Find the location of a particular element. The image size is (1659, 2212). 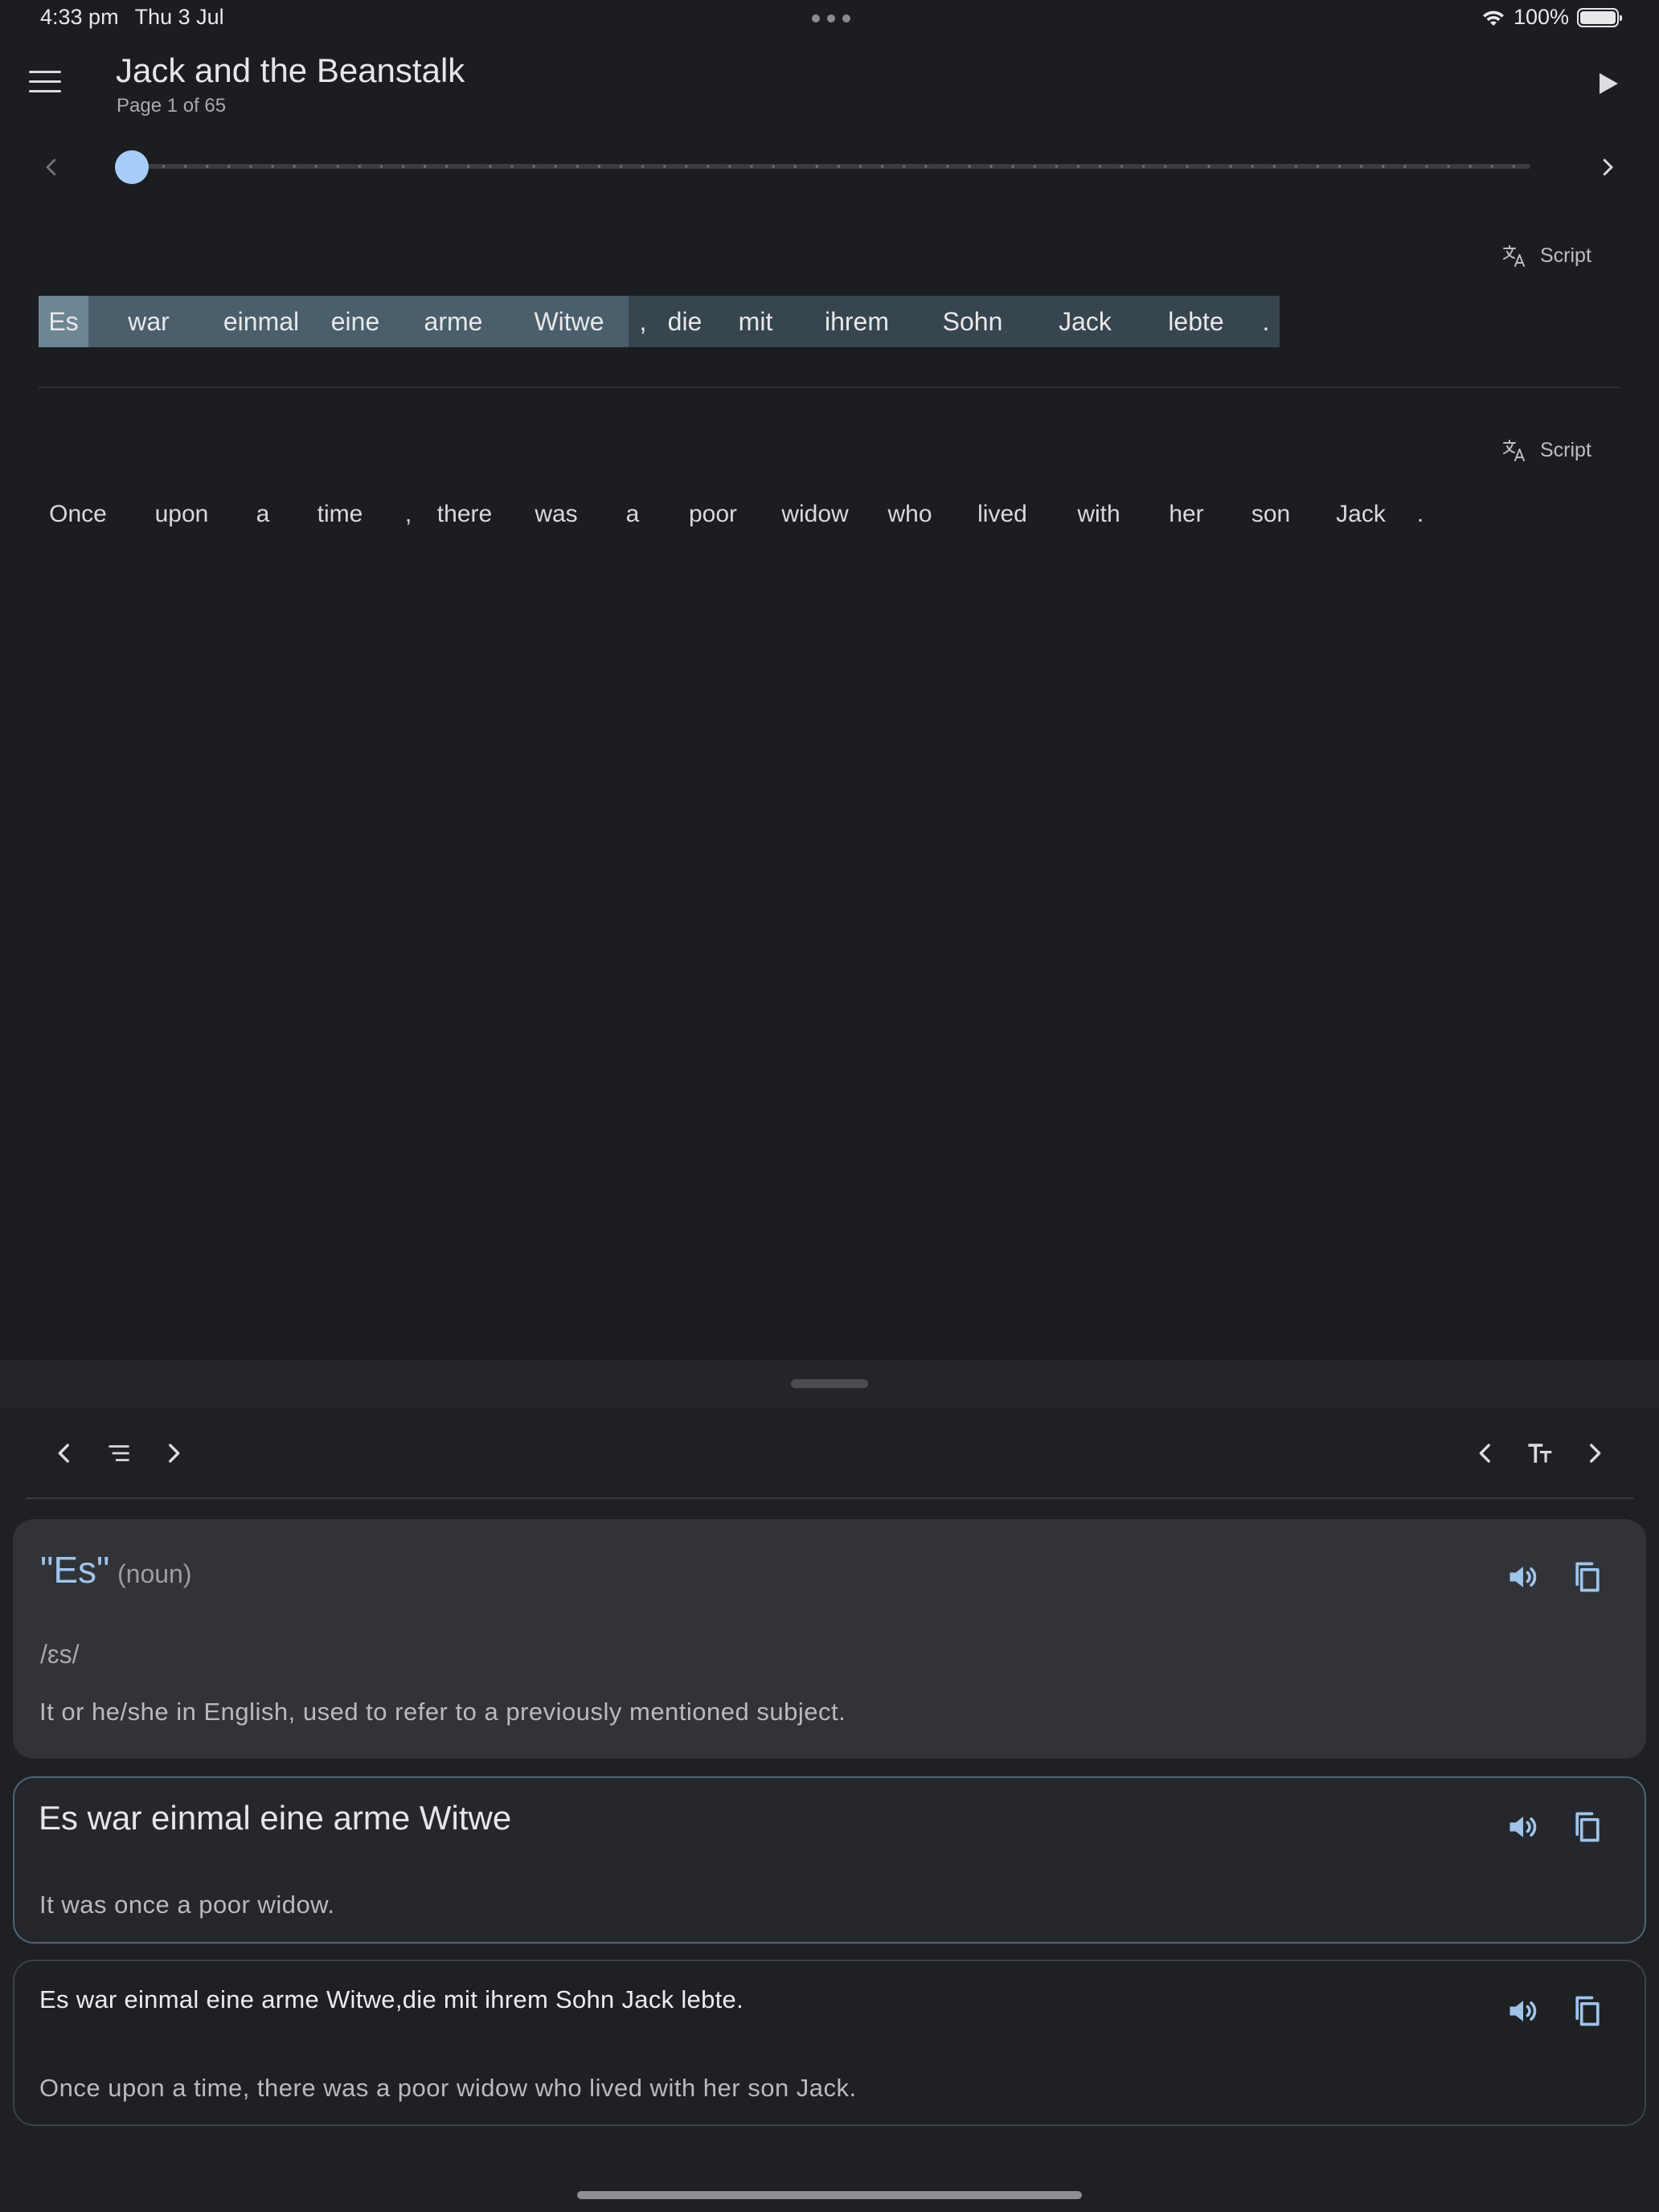

status-time: 4:33 pm is located at coordinates (79, 17).